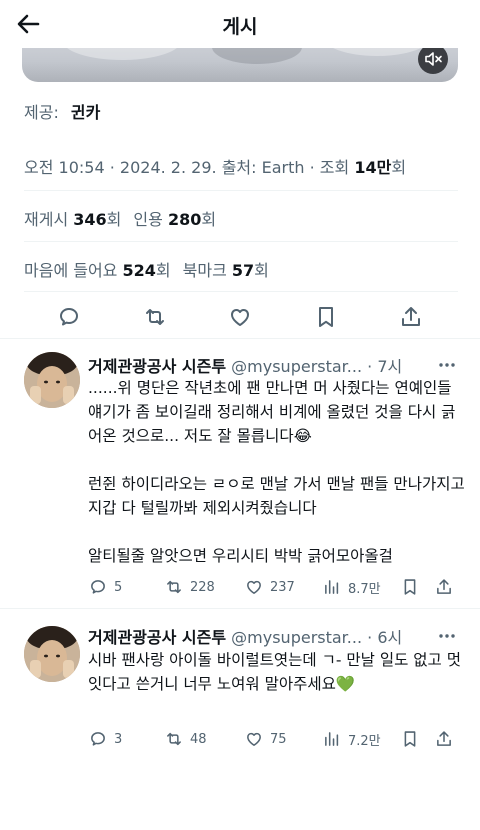  Describe the element at coordinates (148, 219) in the screenshot. I see `quotes-label: 인용` at that location.